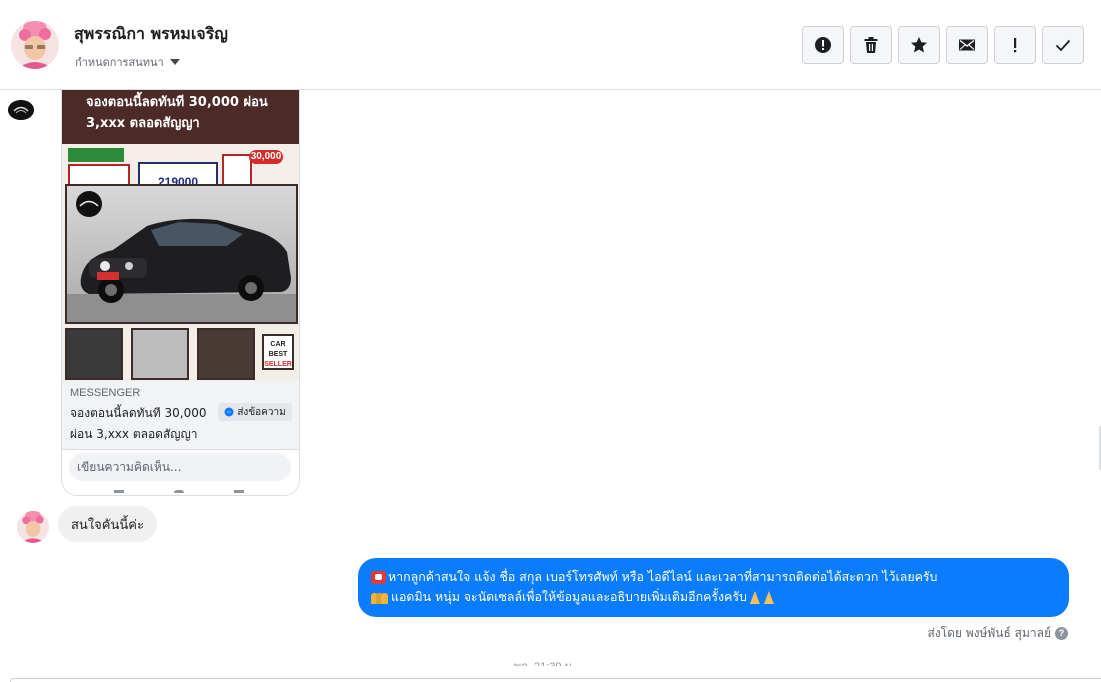 This screenshot has height=682, width=1101. I want to click on ad-source: MESSENGER, so click(105, 393).